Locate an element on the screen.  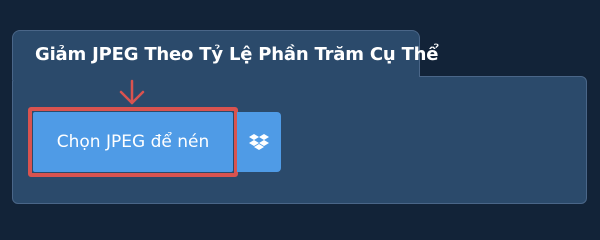
dropbox-icon is located at coordinates (259, 142).